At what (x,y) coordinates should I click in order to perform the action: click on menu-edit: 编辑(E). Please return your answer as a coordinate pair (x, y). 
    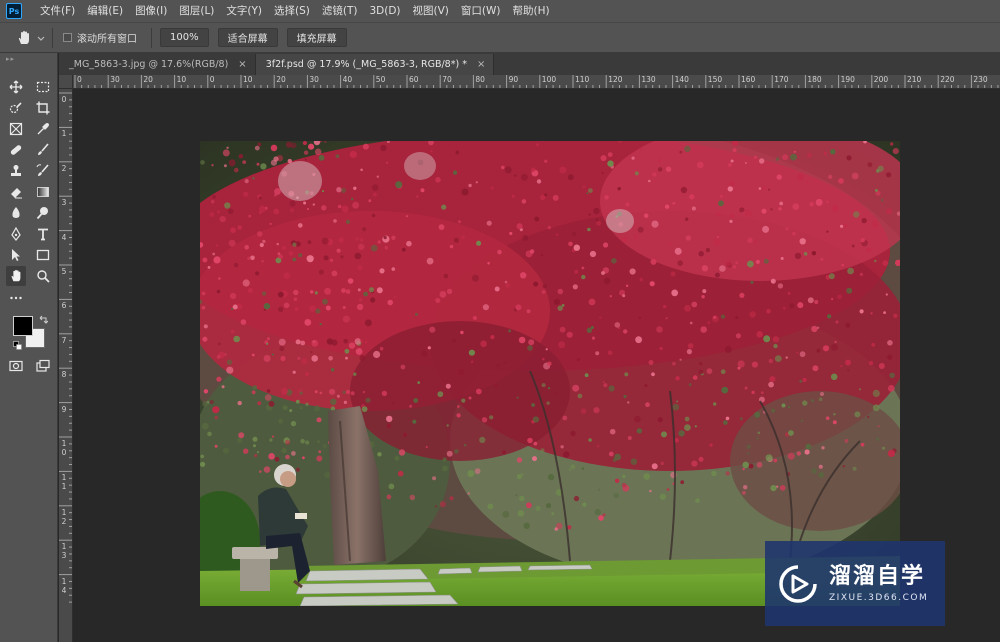
    Looking at the image, I should click on (105, 11).